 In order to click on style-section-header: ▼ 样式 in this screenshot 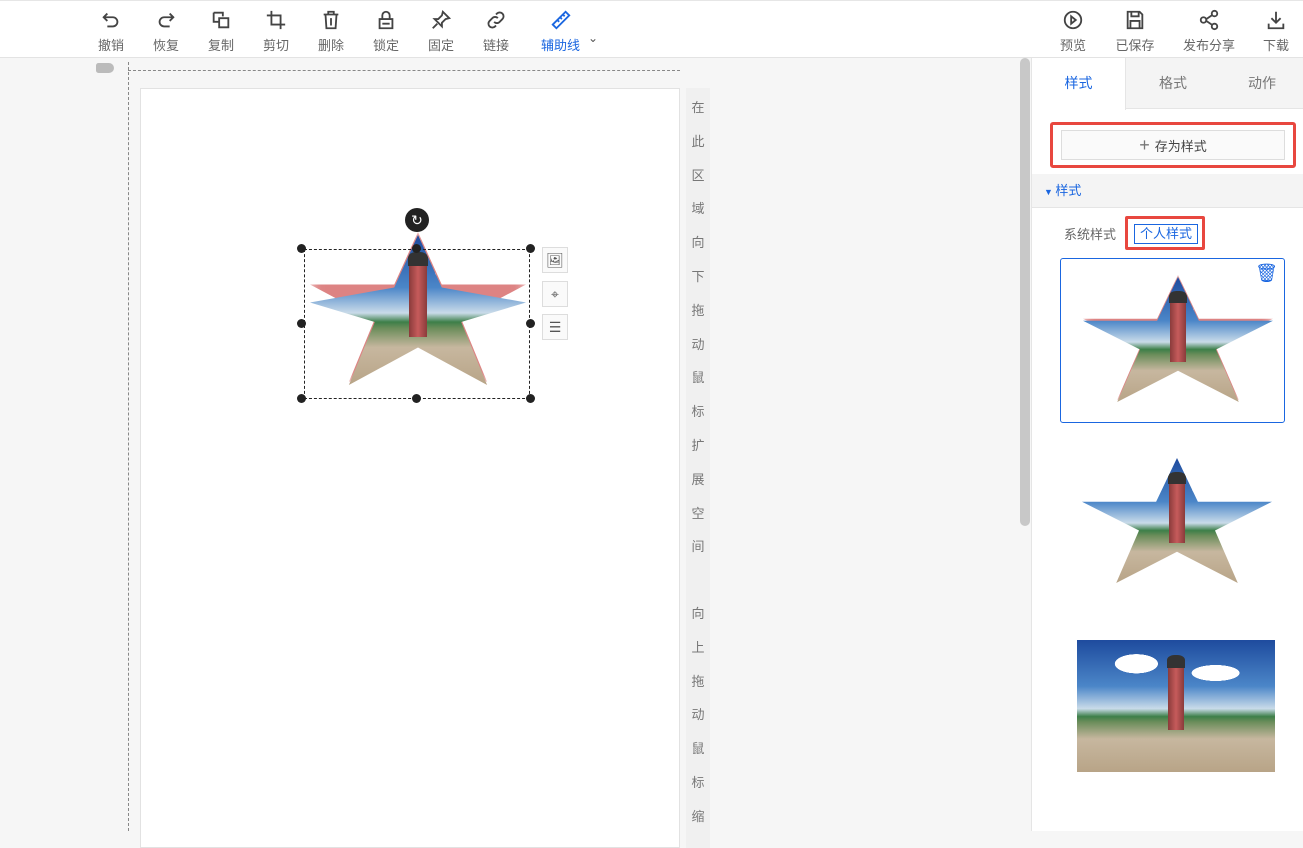, I will do `click(1167, 191)`.